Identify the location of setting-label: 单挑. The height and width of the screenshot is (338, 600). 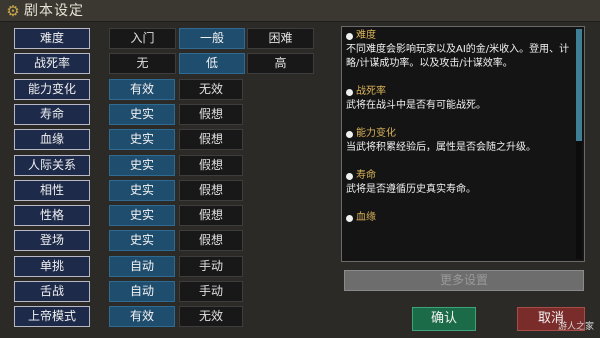
(52, 266).